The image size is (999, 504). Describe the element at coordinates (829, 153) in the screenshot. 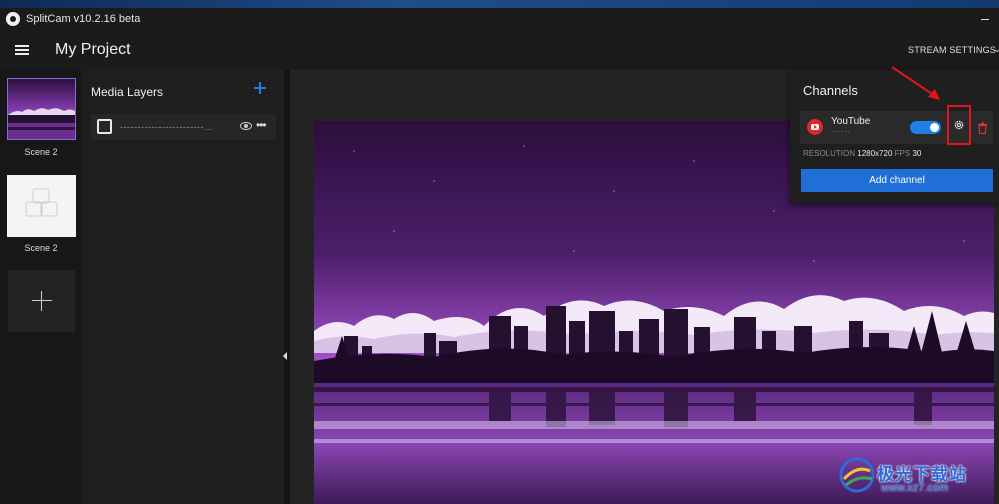

I see `resolution-label: RESOLUTION` at that location.